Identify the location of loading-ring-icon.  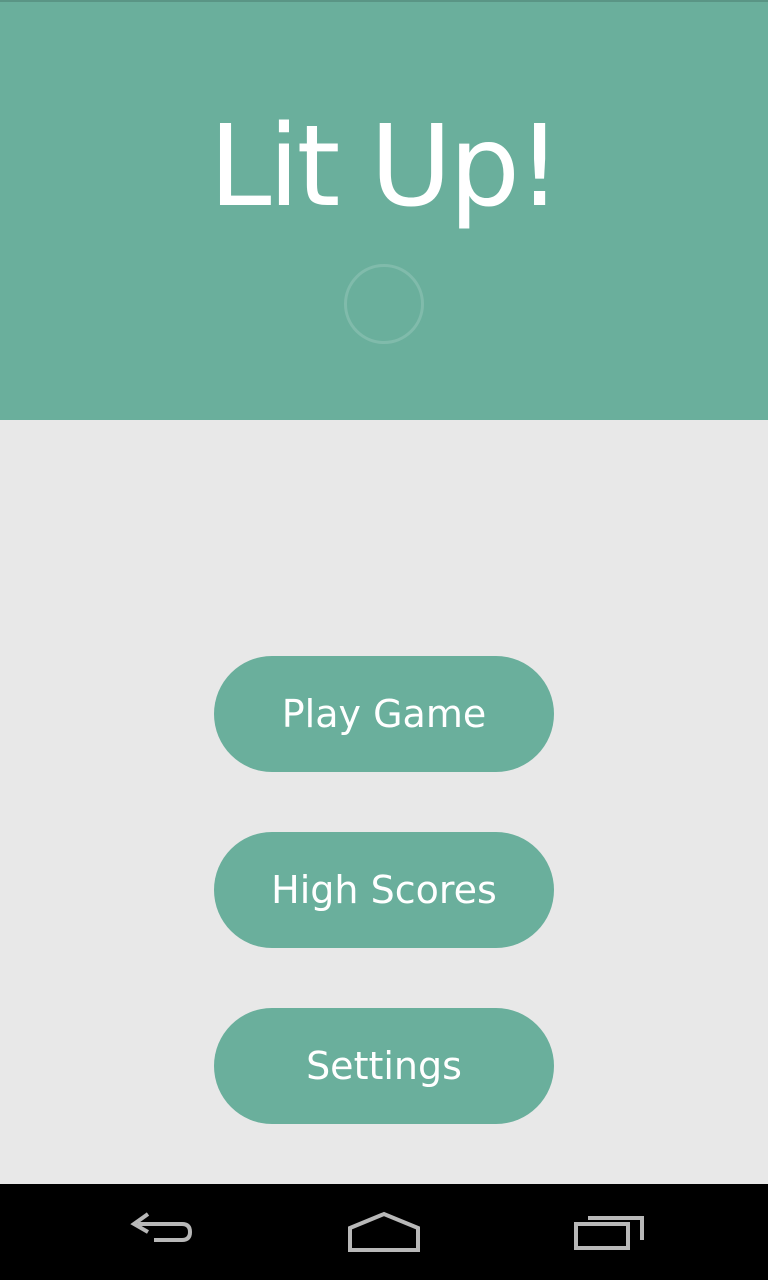
(384, 304).